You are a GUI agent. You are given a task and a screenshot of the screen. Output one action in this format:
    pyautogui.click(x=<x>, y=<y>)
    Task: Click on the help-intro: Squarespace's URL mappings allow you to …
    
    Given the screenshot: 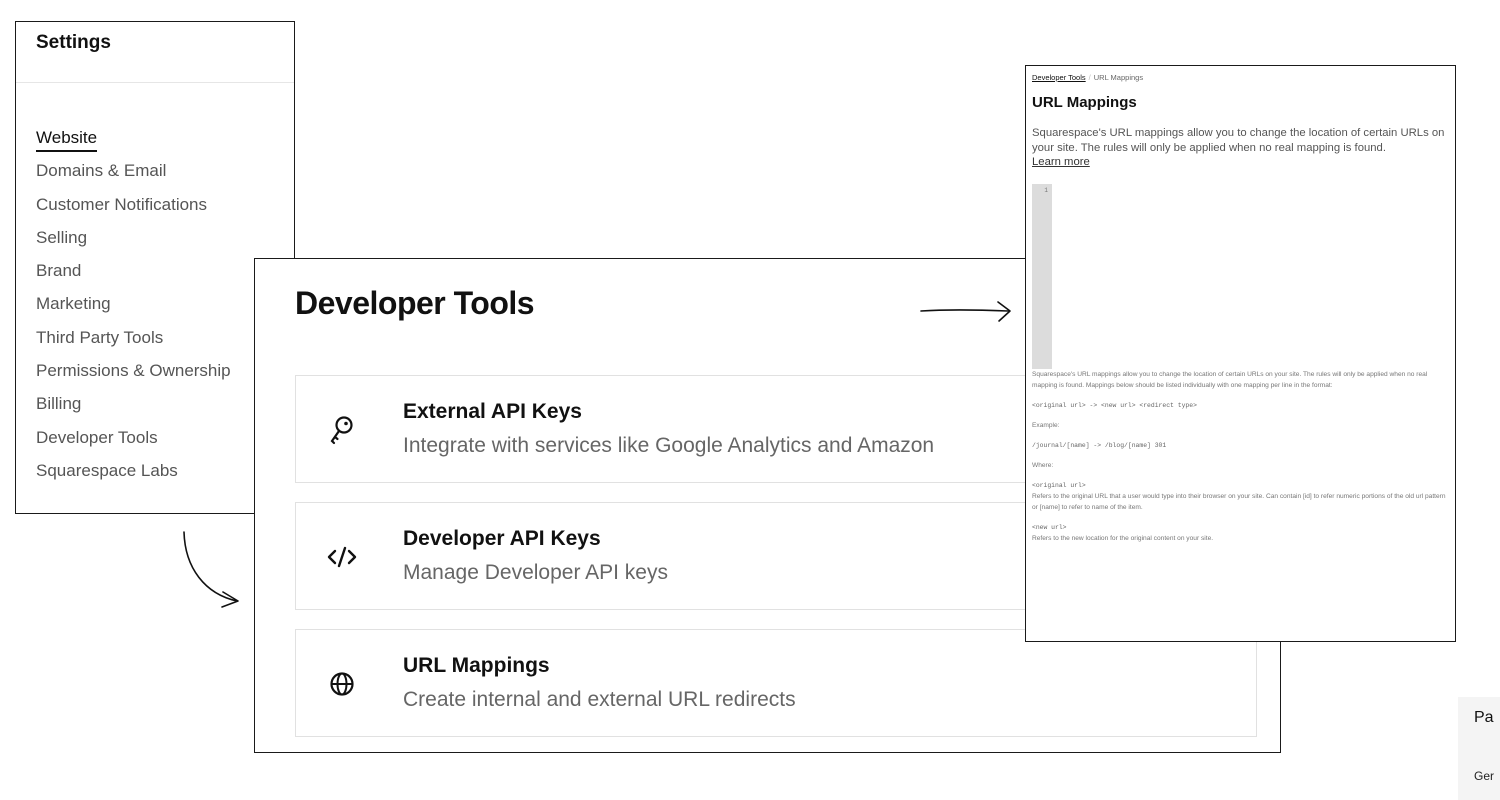 What is the action you would take?
    pyautogui.click(x=1230, y=380)
    